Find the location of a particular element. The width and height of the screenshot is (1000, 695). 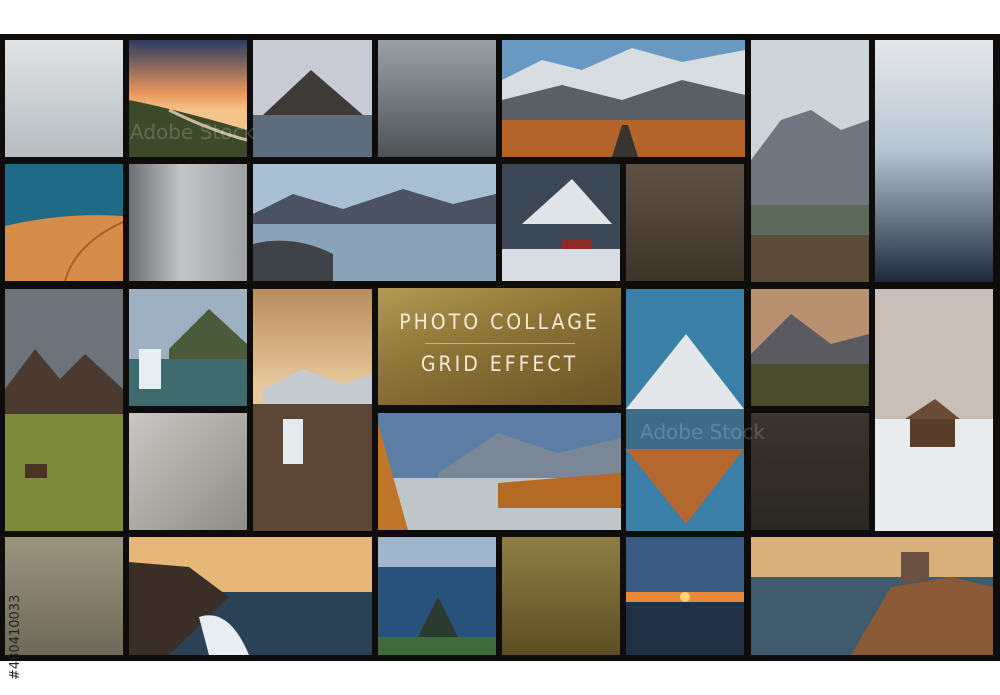

patagonia-waterfall-photo is located at coordinates (312, 410).